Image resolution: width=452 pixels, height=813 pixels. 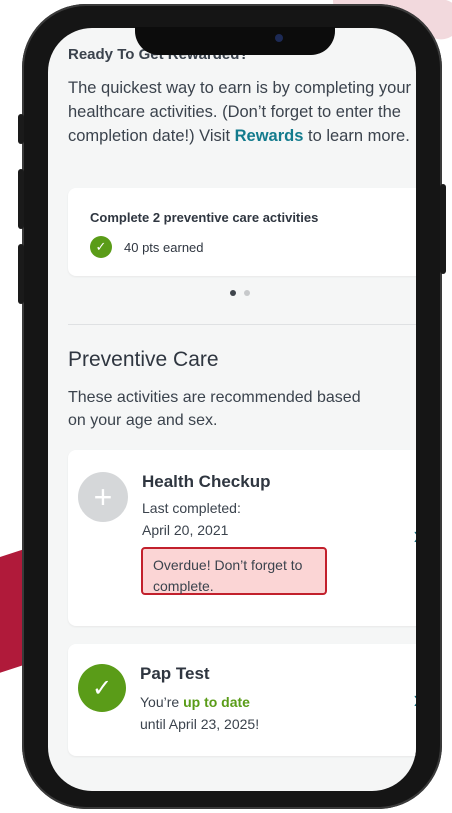 What do you see at coordinates (233, 293) in the screenshot?
I see `carousel-dot-active` at bounding box center [233, 293].